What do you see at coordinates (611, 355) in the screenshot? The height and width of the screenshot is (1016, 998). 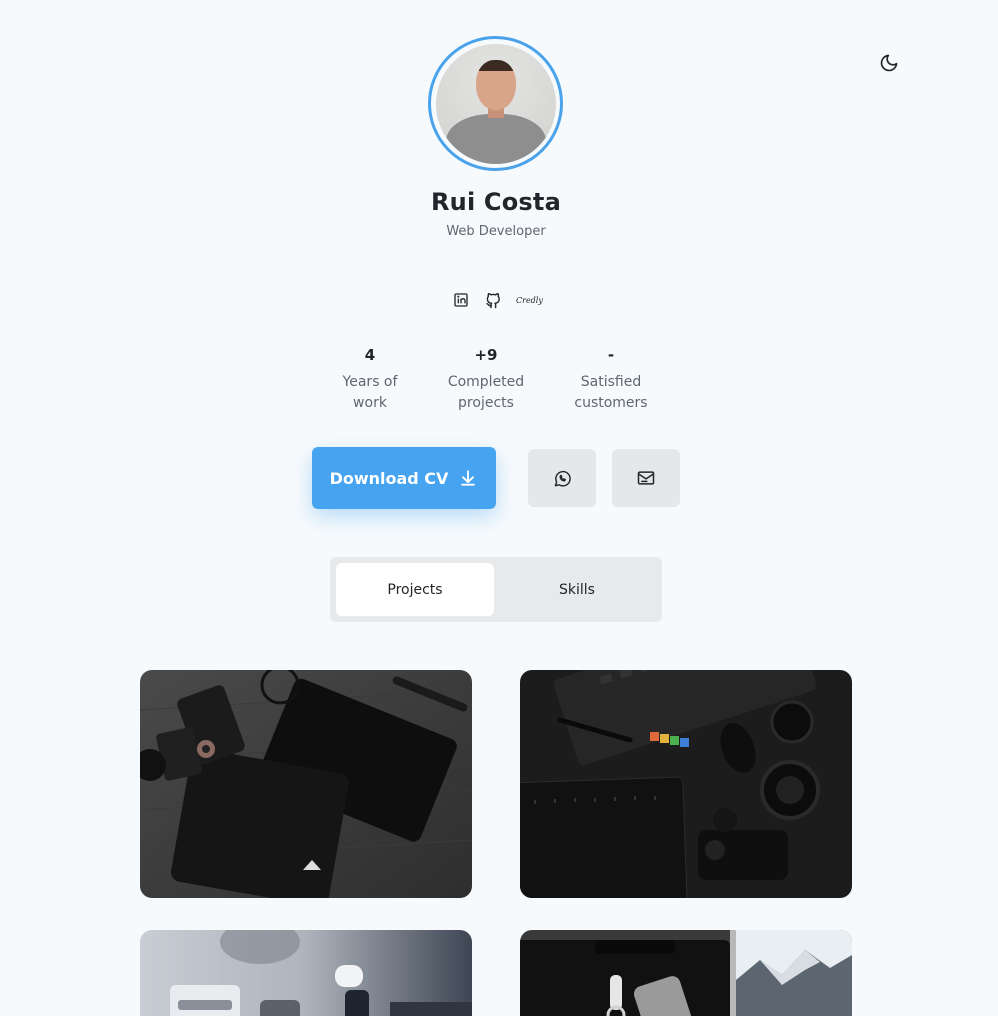 I see `stat-value: -` at bounding box center [611, 355].